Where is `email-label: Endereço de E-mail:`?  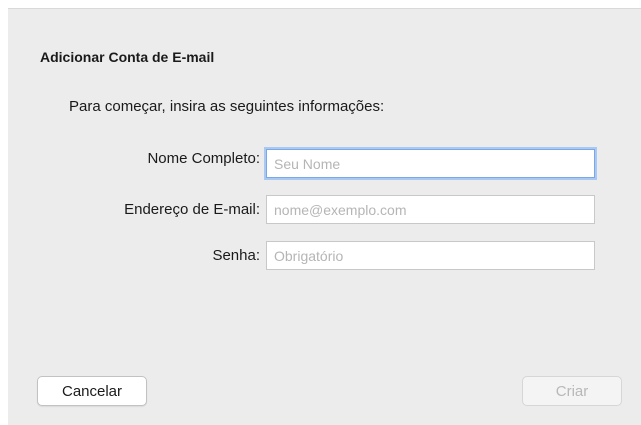
email-label: Endereço de E-mail: is located at coordinates (192, 209).